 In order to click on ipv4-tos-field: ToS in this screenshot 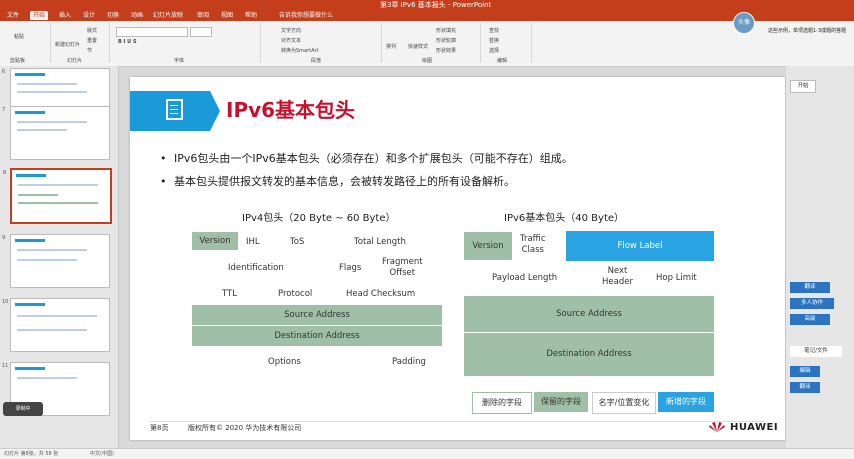, I will do `click(297, 242)`.